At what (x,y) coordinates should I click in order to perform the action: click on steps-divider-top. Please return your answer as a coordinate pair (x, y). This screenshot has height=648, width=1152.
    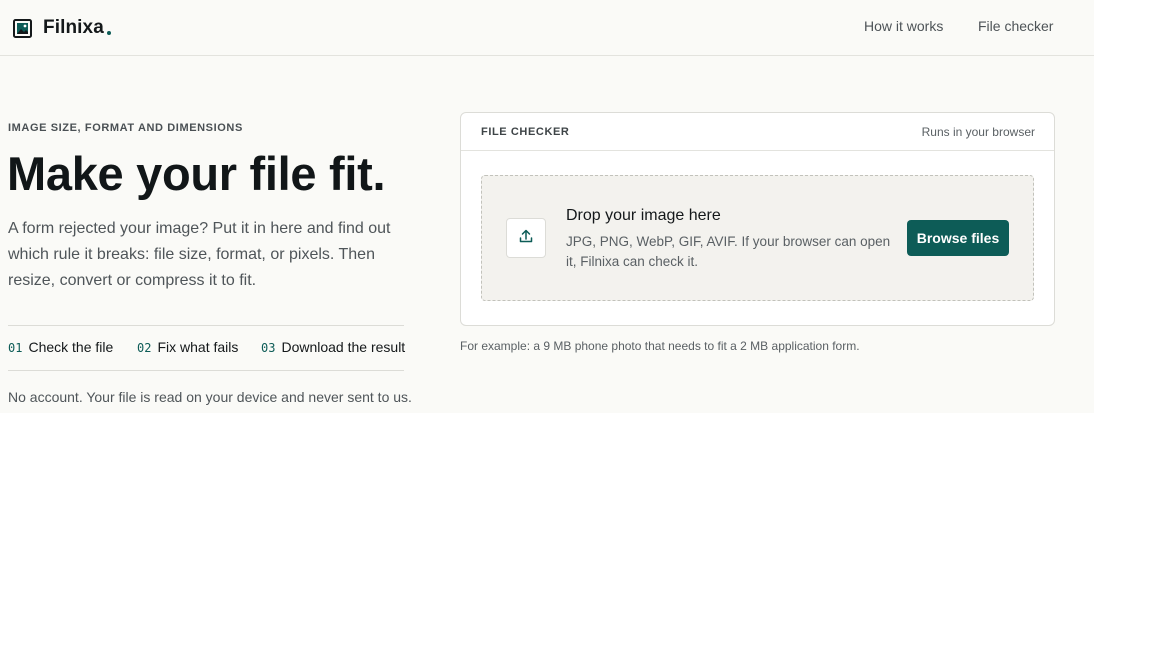
    Looking at the image, I should click on (206, 325).